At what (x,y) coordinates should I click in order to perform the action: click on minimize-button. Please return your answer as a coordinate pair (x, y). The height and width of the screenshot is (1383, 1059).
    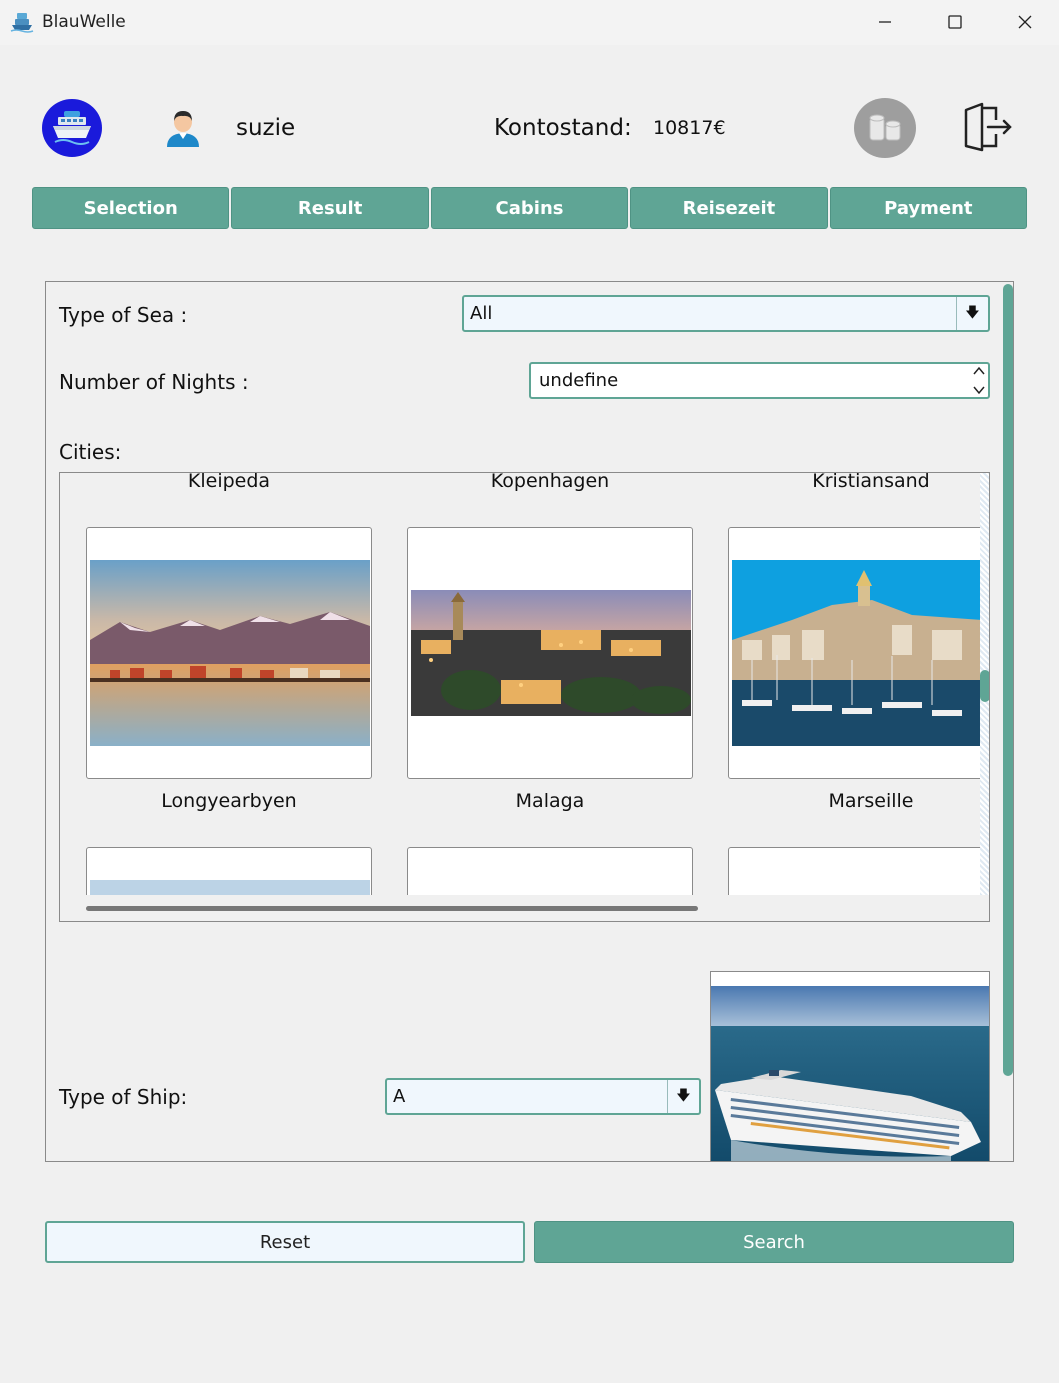
    Looking at the image, I should click on (885, 22).